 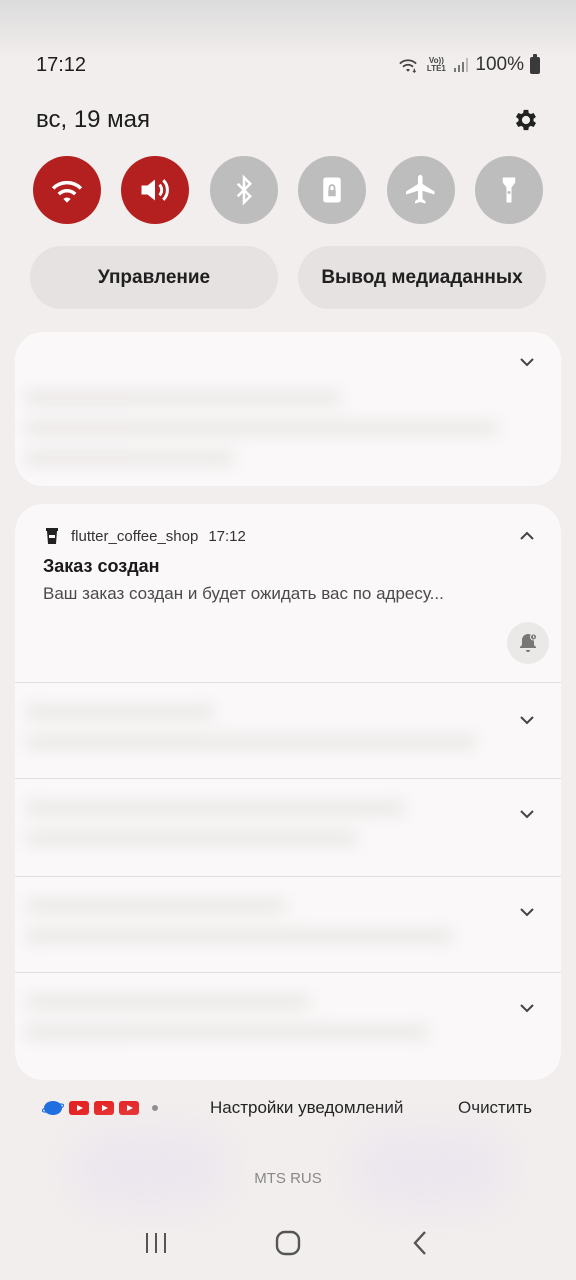 I want to click on notification-header: flutter_coffee_shop 17:12, so click(x=144, y=536).